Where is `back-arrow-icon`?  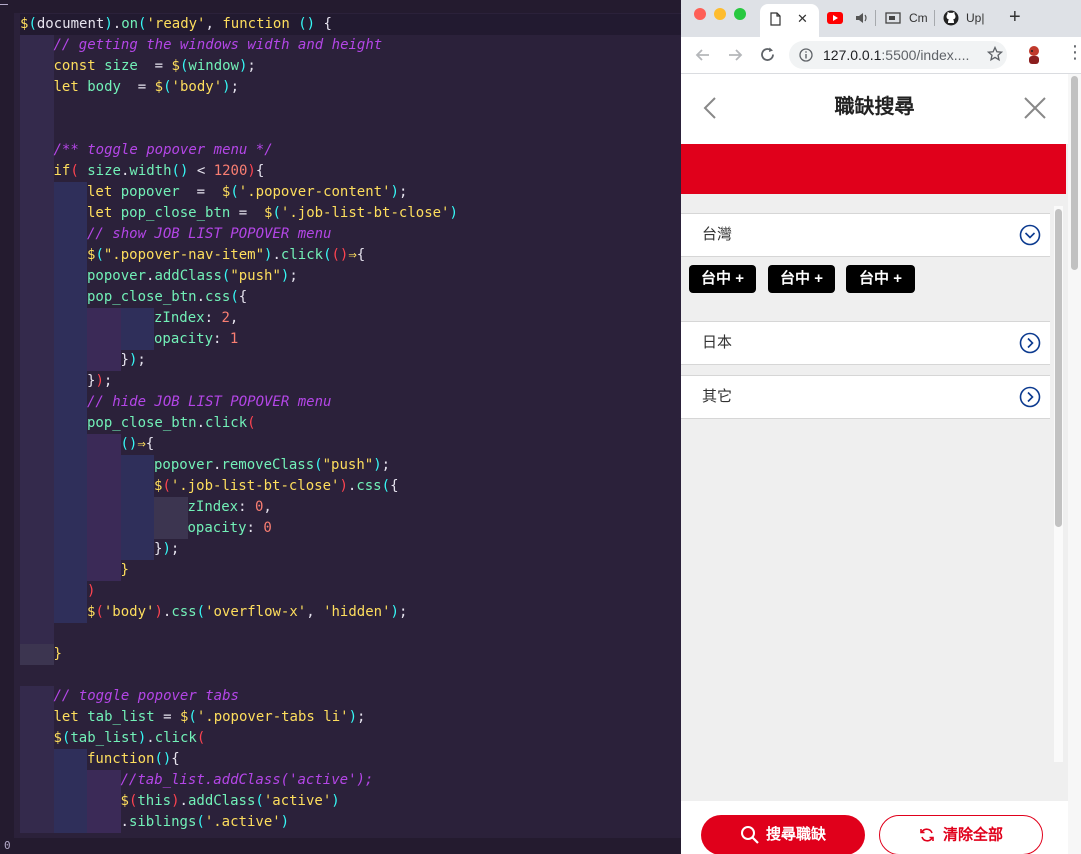 back-arrow-icon is located at coordinates (703, 55).